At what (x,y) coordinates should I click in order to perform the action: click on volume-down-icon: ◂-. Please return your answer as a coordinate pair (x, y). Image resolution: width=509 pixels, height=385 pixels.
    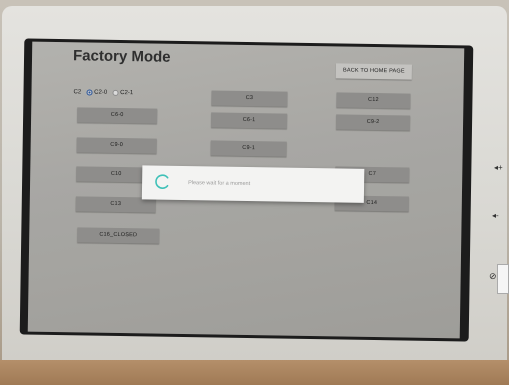
    Looking at the image, I should click on (495, 215).